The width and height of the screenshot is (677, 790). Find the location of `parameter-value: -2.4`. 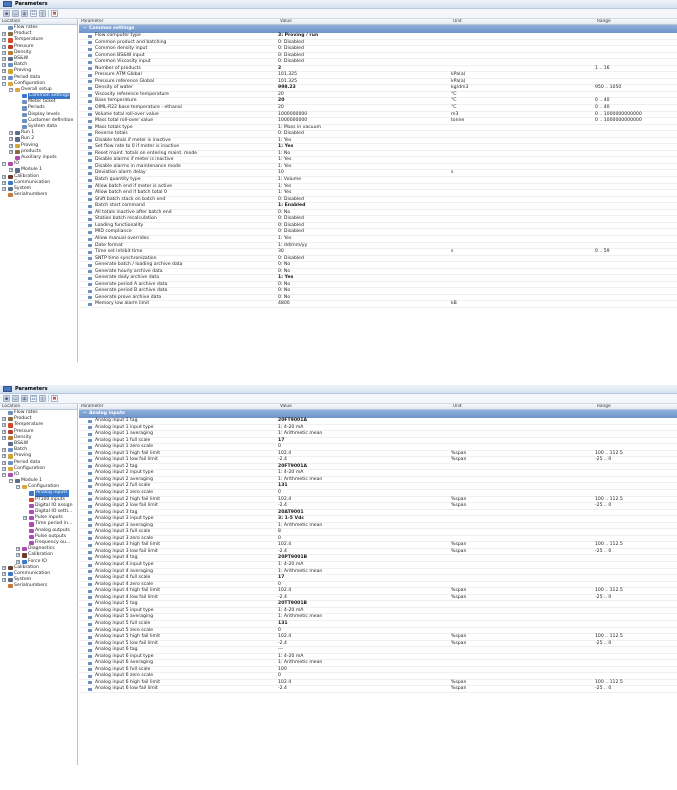

parameter-value: -2.4 is located at coordinates (282, 689).